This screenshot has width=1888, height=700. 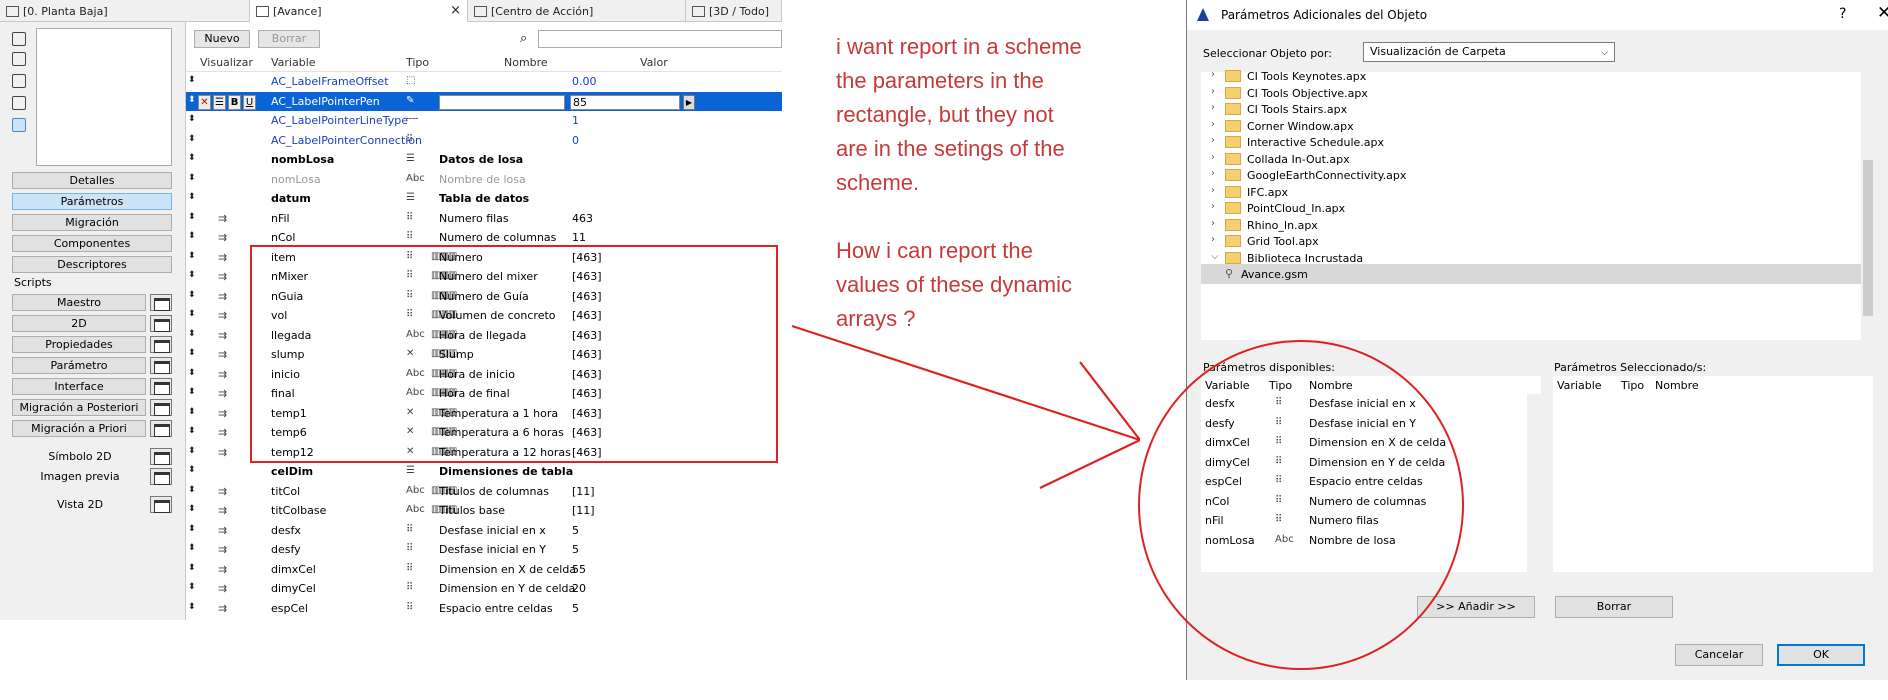 I want to click on parameter-row: ⬍ ⇉ vol ⠿ ▥▥▥ Volumen de concreto [463], so click(x=484, y=316).